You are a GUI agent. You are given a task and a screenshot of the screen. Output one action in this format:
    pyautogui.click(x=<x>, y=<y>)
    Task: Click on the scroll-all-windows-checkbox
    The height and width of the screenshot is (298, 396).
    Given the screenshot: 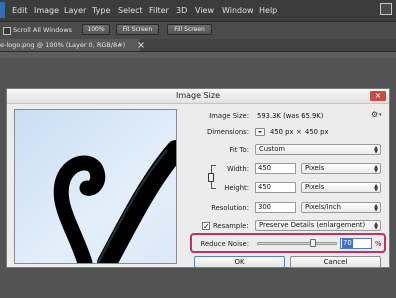 What is the action you would take?
    pyautogui.click(x=7, y=31)
    